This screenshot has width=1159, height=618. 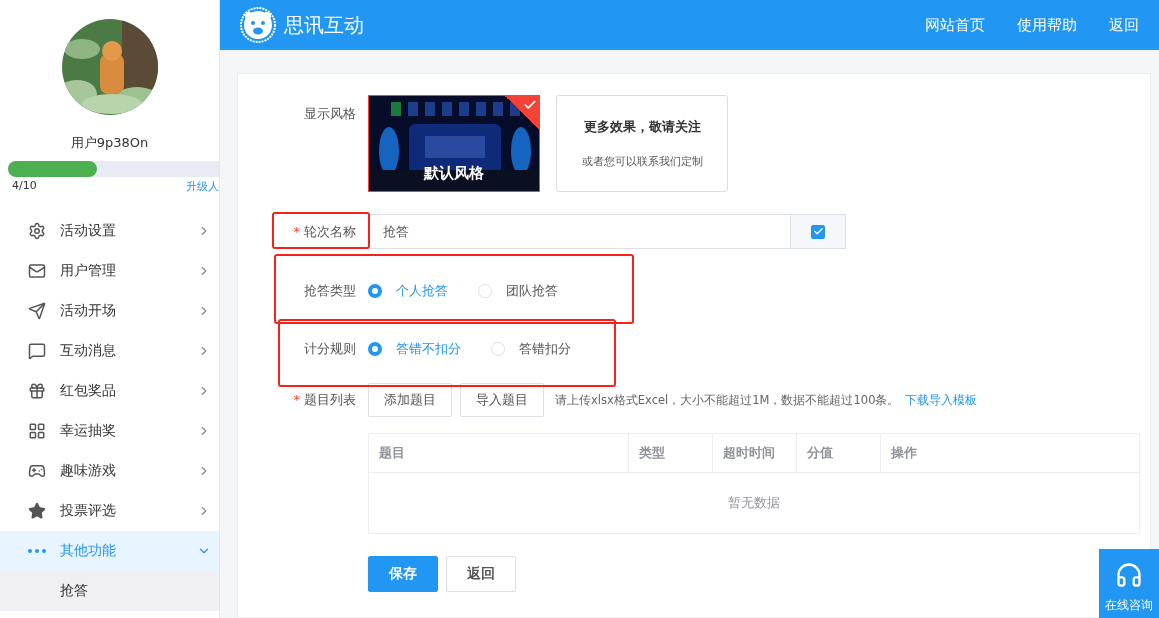 What do you see at coordinates (37, 431) in the screenshot?
I see `grid-icon` at bounding box center [37, 431].